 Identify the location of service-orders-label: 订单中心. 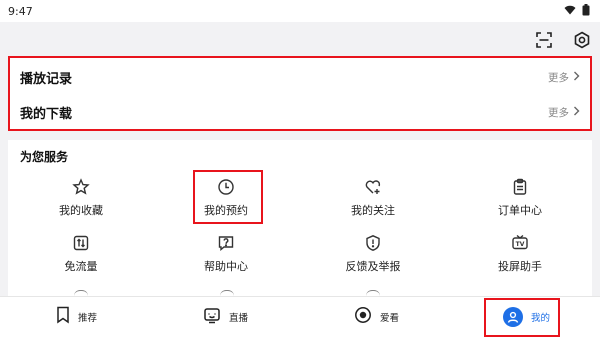
(520, 210).